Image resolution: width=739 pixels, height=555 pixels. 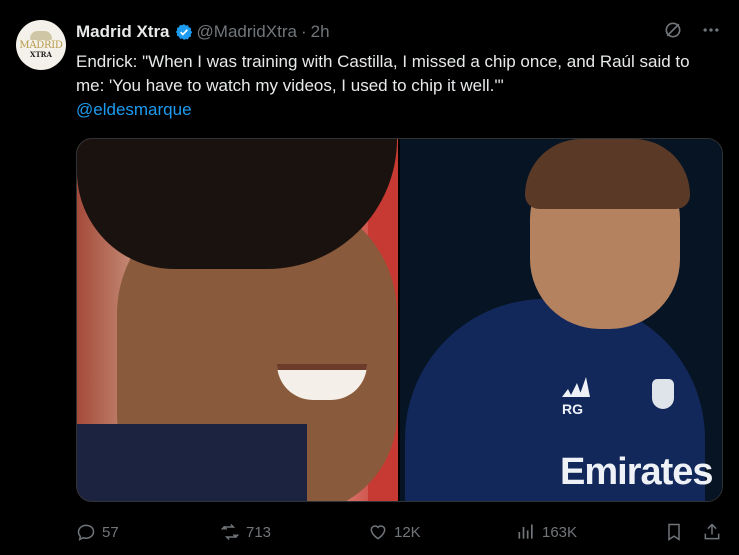 I want to click on adidas-logo-icon, so click(x=576, y=387).